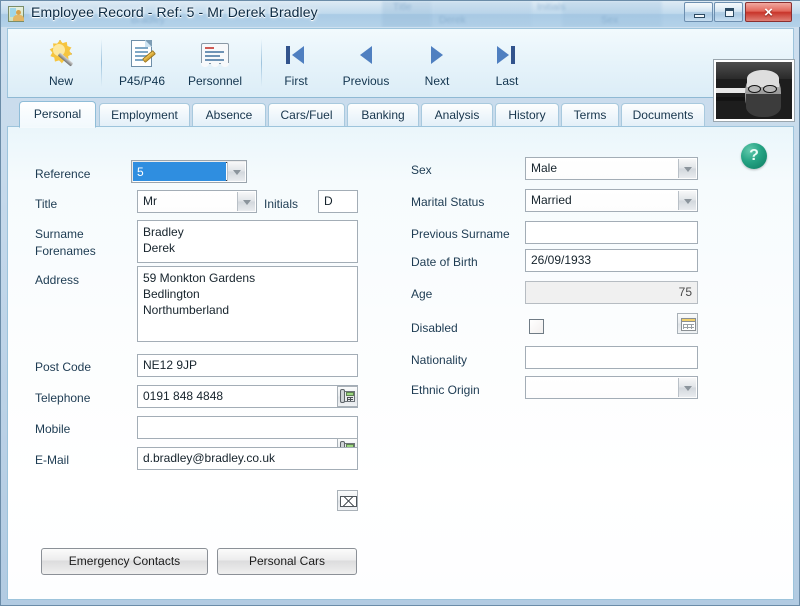 This screenshot has height=606, width=800. I want to click on minimize-icon, so click(699, 16).